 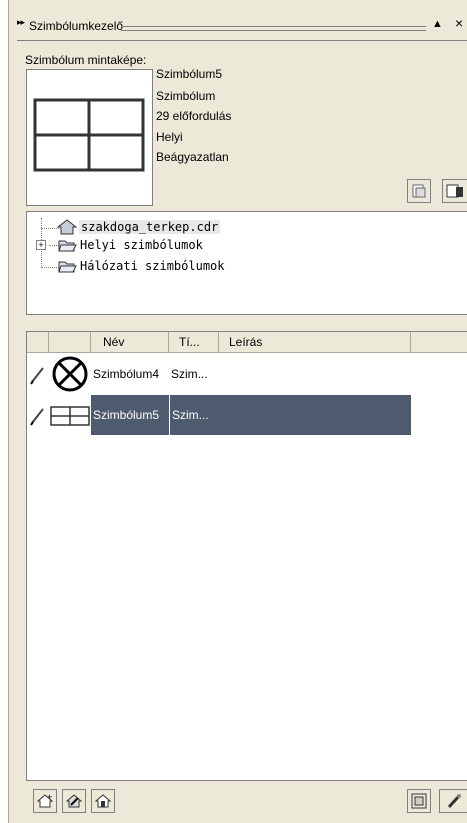 What do you see at coordinates (150, 227) in the screenshot?
I see `tree-item-label: szakdoga_terkep.cdr` at bounding box center [150, 227].